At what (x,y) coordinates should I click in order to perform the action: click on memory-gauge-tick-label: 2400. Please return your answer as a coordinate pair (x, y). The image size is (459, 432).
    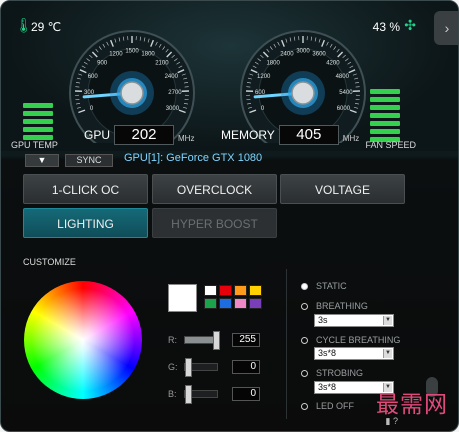
    Looking at the image, I should click on (287, 55).